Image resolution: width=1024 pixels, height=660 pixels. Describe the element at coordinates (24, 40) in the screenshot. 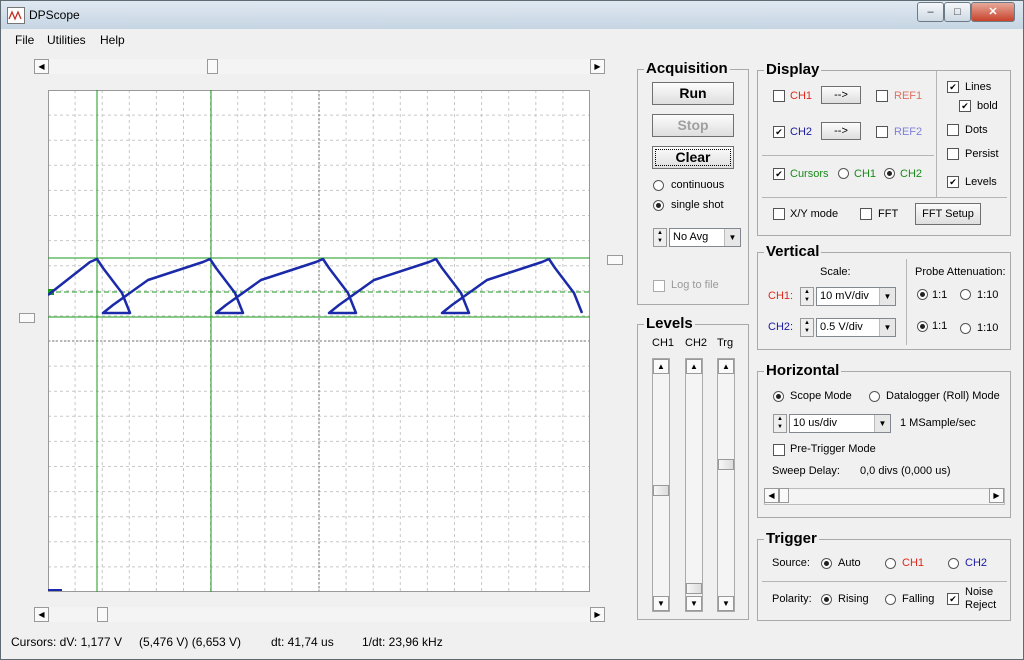

I see `menu-file: File` at that location.